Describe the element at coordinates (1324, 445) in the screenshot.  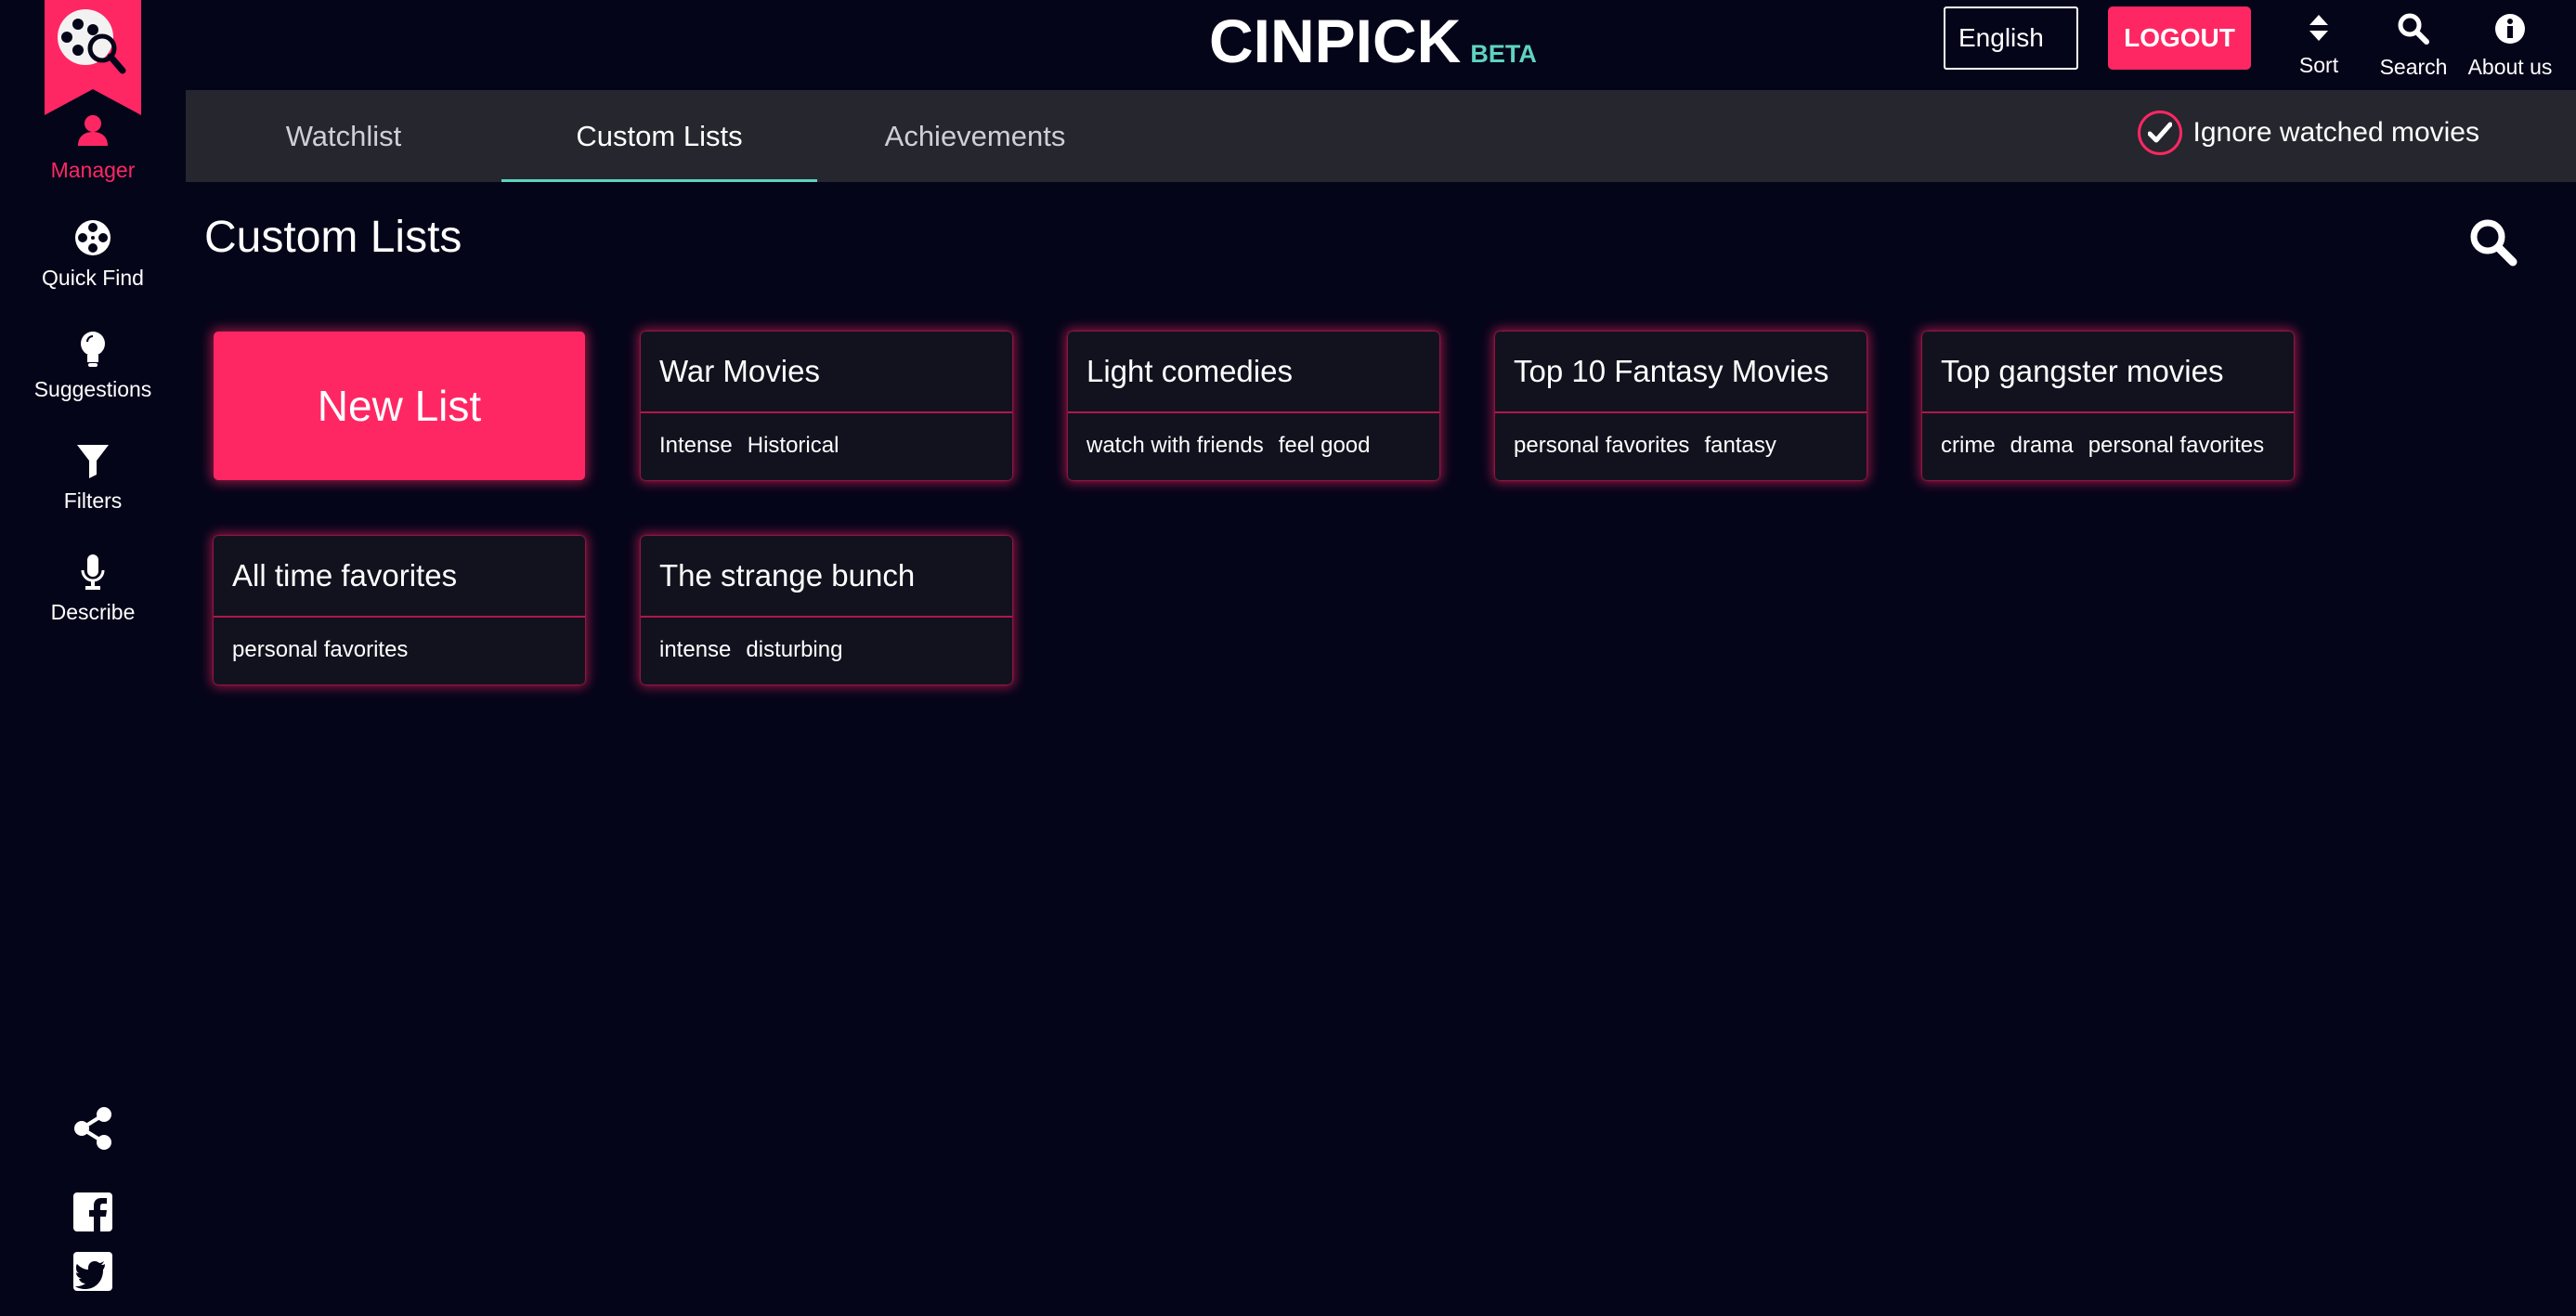
I see `list-tag: feel good` at that location.